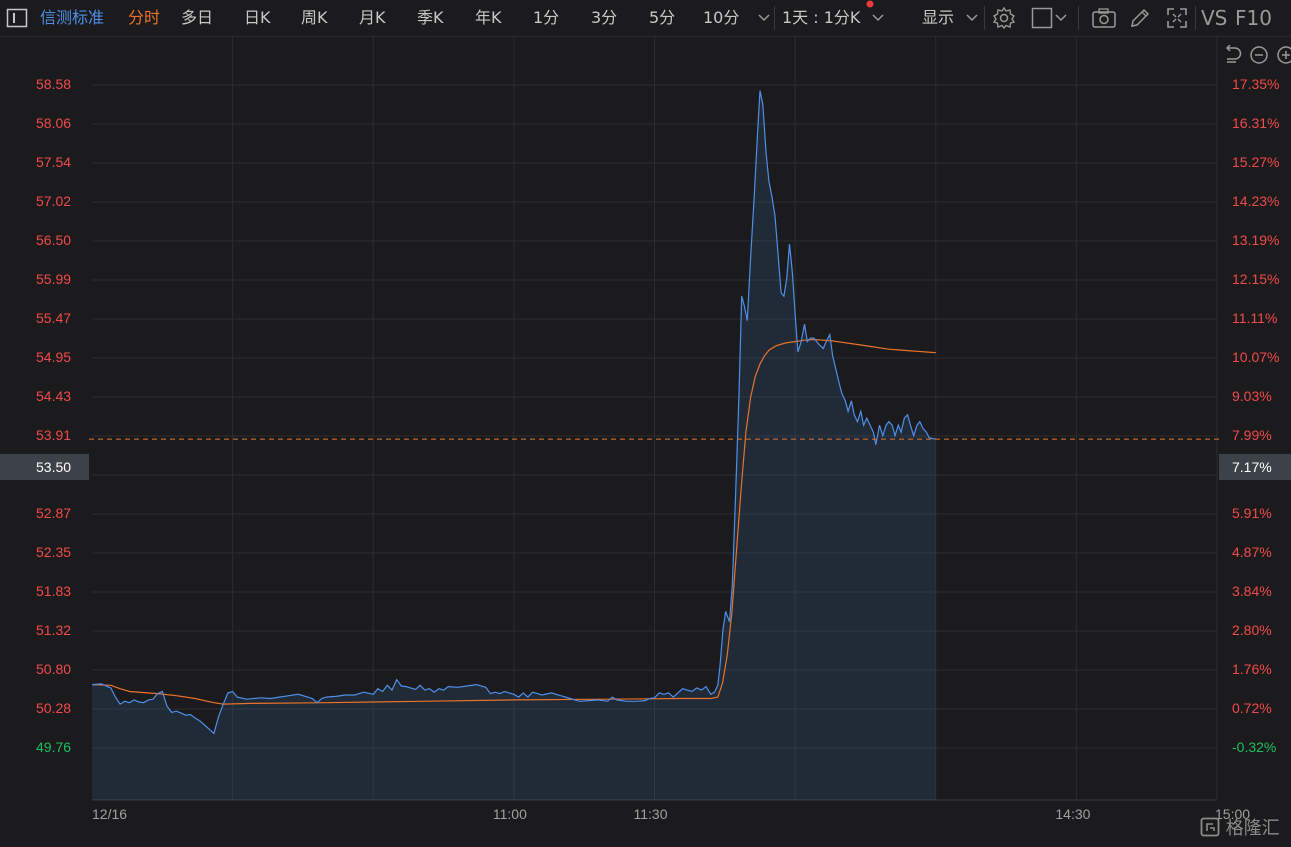  I want to click on time-tick-label: 11:30, so click(650, 814).